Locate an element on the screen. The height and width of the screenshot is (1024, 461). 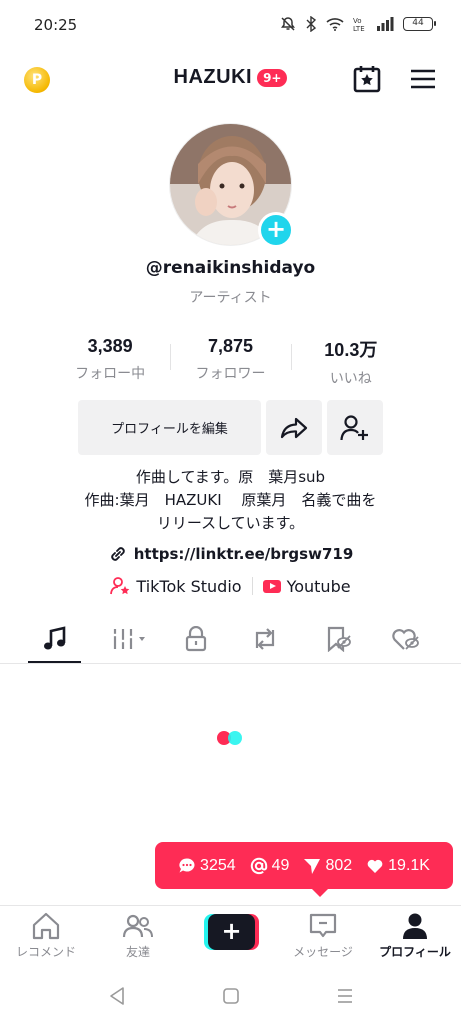
tab-favorites is located at coordinates (338, 639).